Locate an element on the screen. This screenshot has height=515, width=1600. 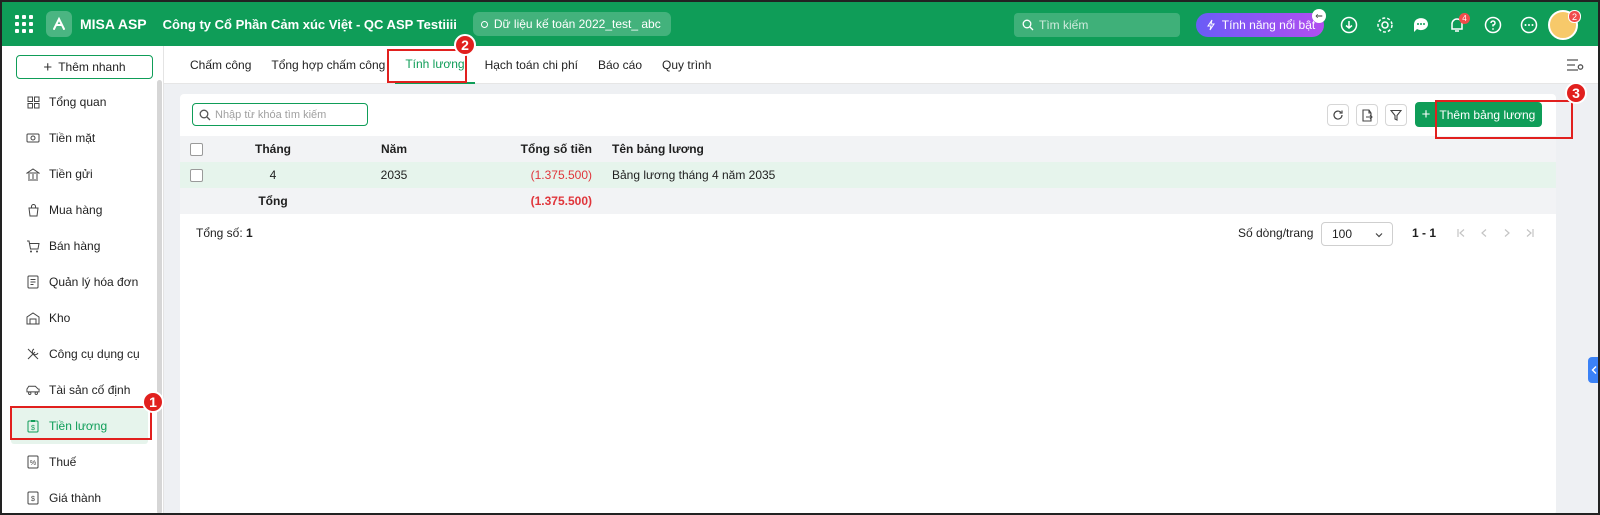
sidebar-item-tien-gui: Tiền gửi is located at coordinates (82, 174).